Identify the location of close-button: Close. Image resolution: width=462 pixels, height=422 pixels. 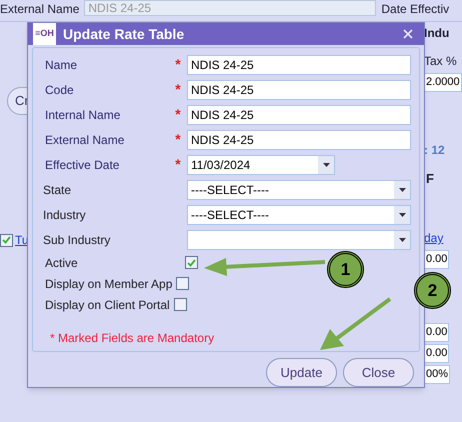
(378, 372).